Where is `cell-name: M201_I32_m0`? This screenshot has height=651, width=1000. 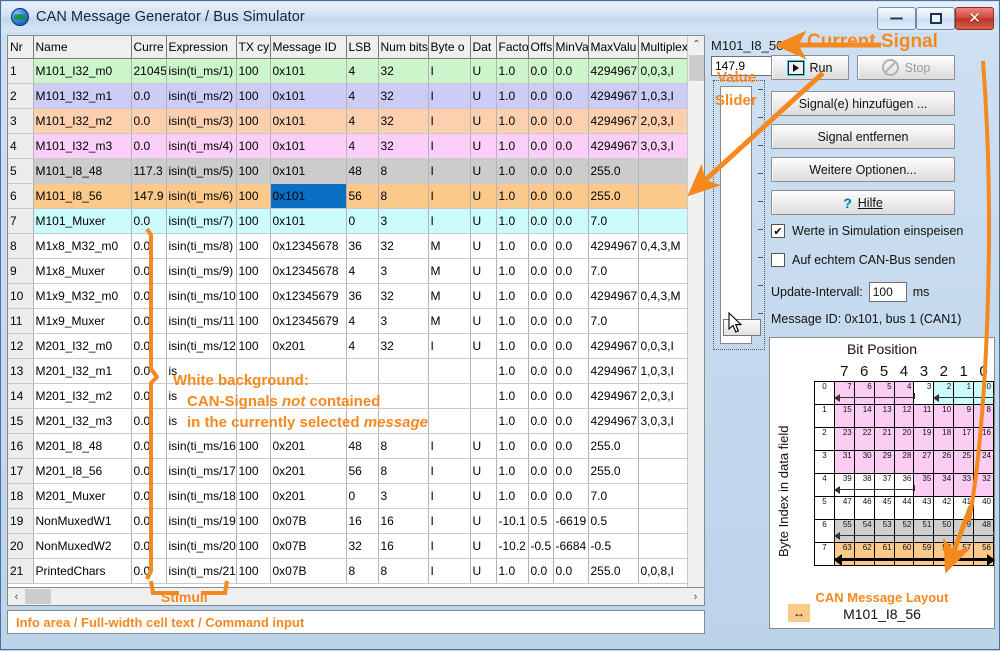
cell-name: M201_I32_m0 is located at coordinates (82, 346).